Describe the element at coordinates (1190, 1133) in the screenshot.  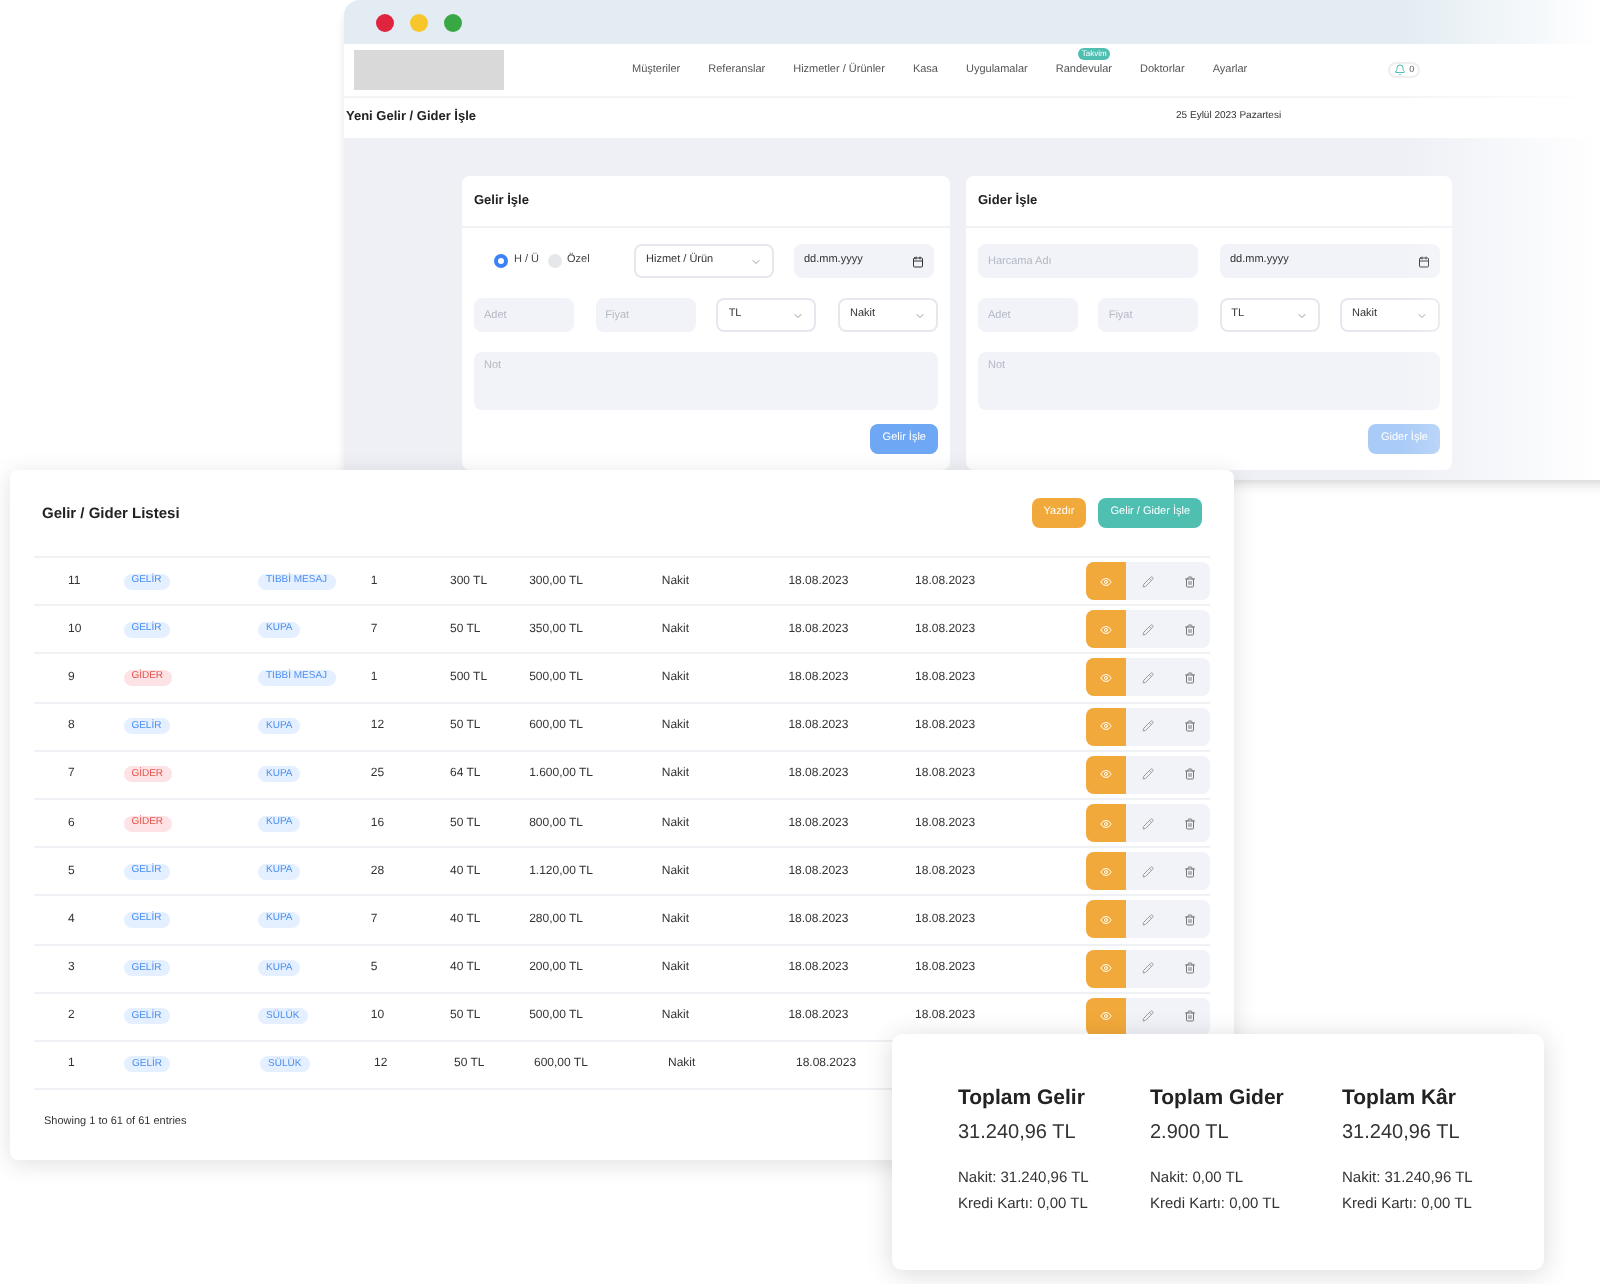
I see `total-amount: 2.900 TL` at that location.